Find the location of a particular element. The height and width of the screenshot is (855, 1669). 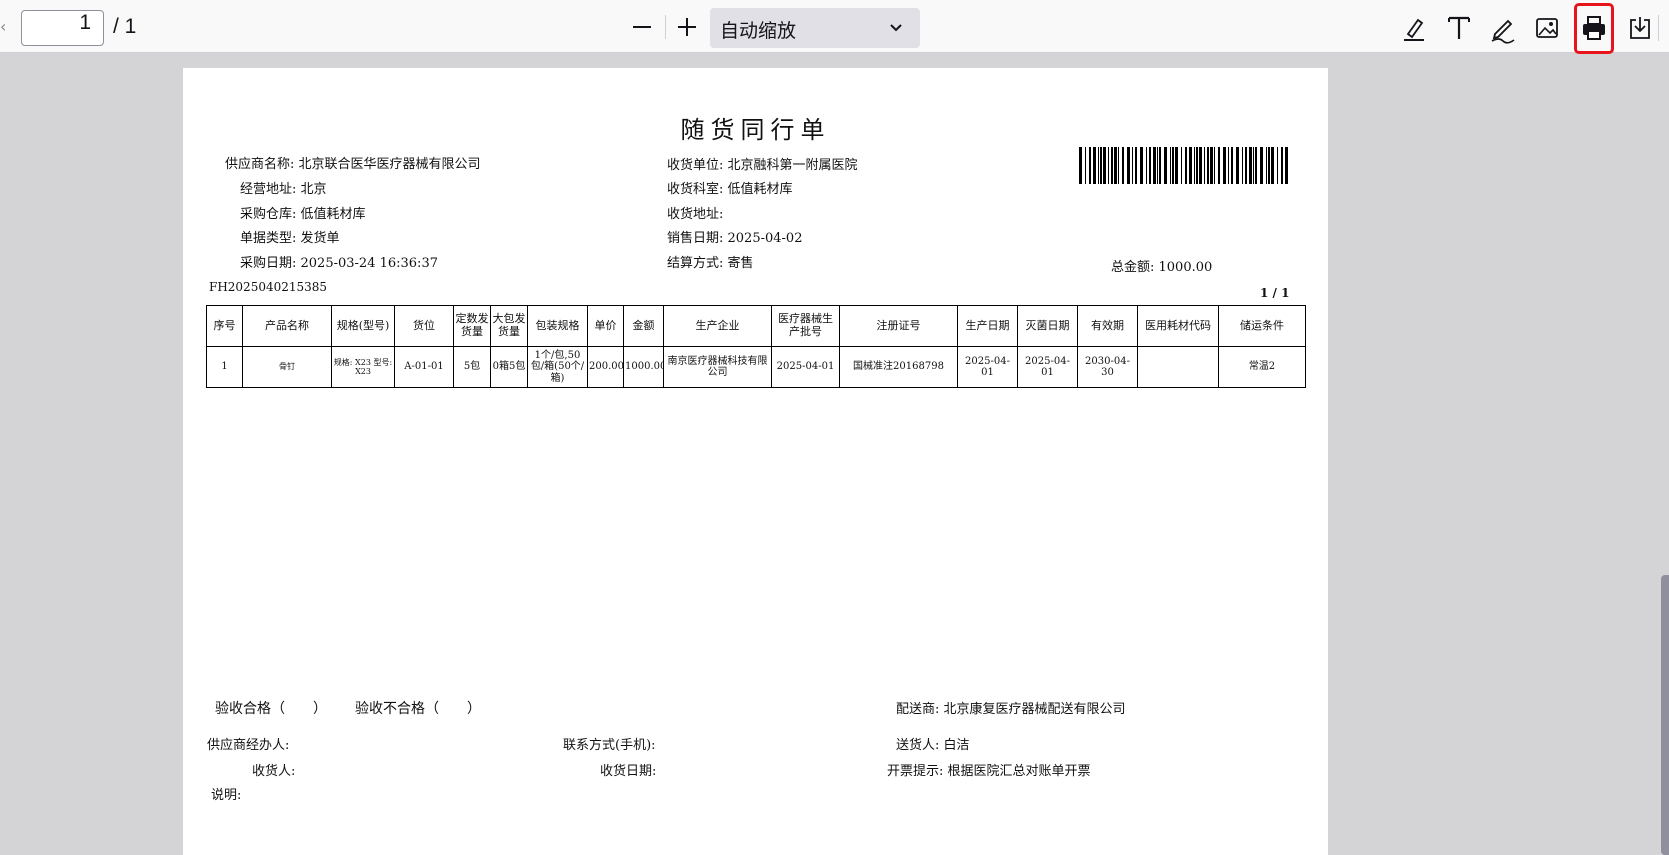

column-header: 灭菌日期 is located at coordinates (1047, 326).